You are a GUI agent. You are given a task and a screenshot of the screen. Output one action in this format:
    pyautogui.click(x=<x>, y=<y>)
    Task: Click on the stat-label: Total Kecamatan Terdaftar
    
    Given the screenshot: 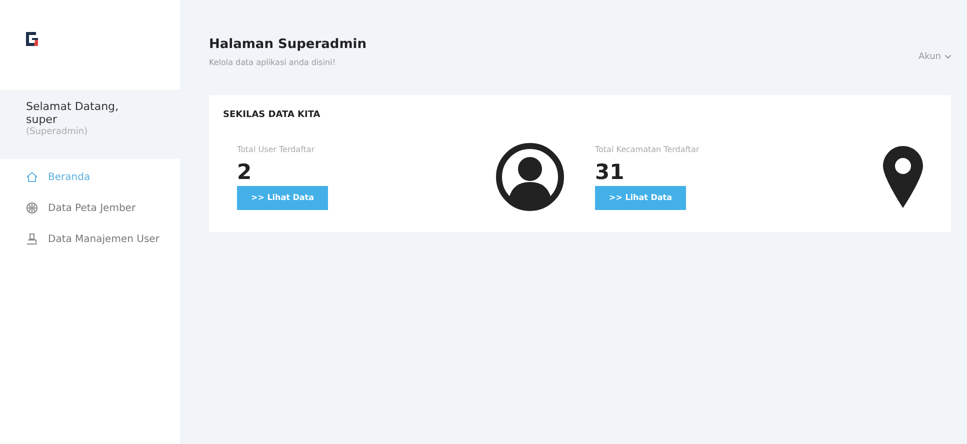 What is the action you would take?
    pyautogui.click(x=647, y=149)
    